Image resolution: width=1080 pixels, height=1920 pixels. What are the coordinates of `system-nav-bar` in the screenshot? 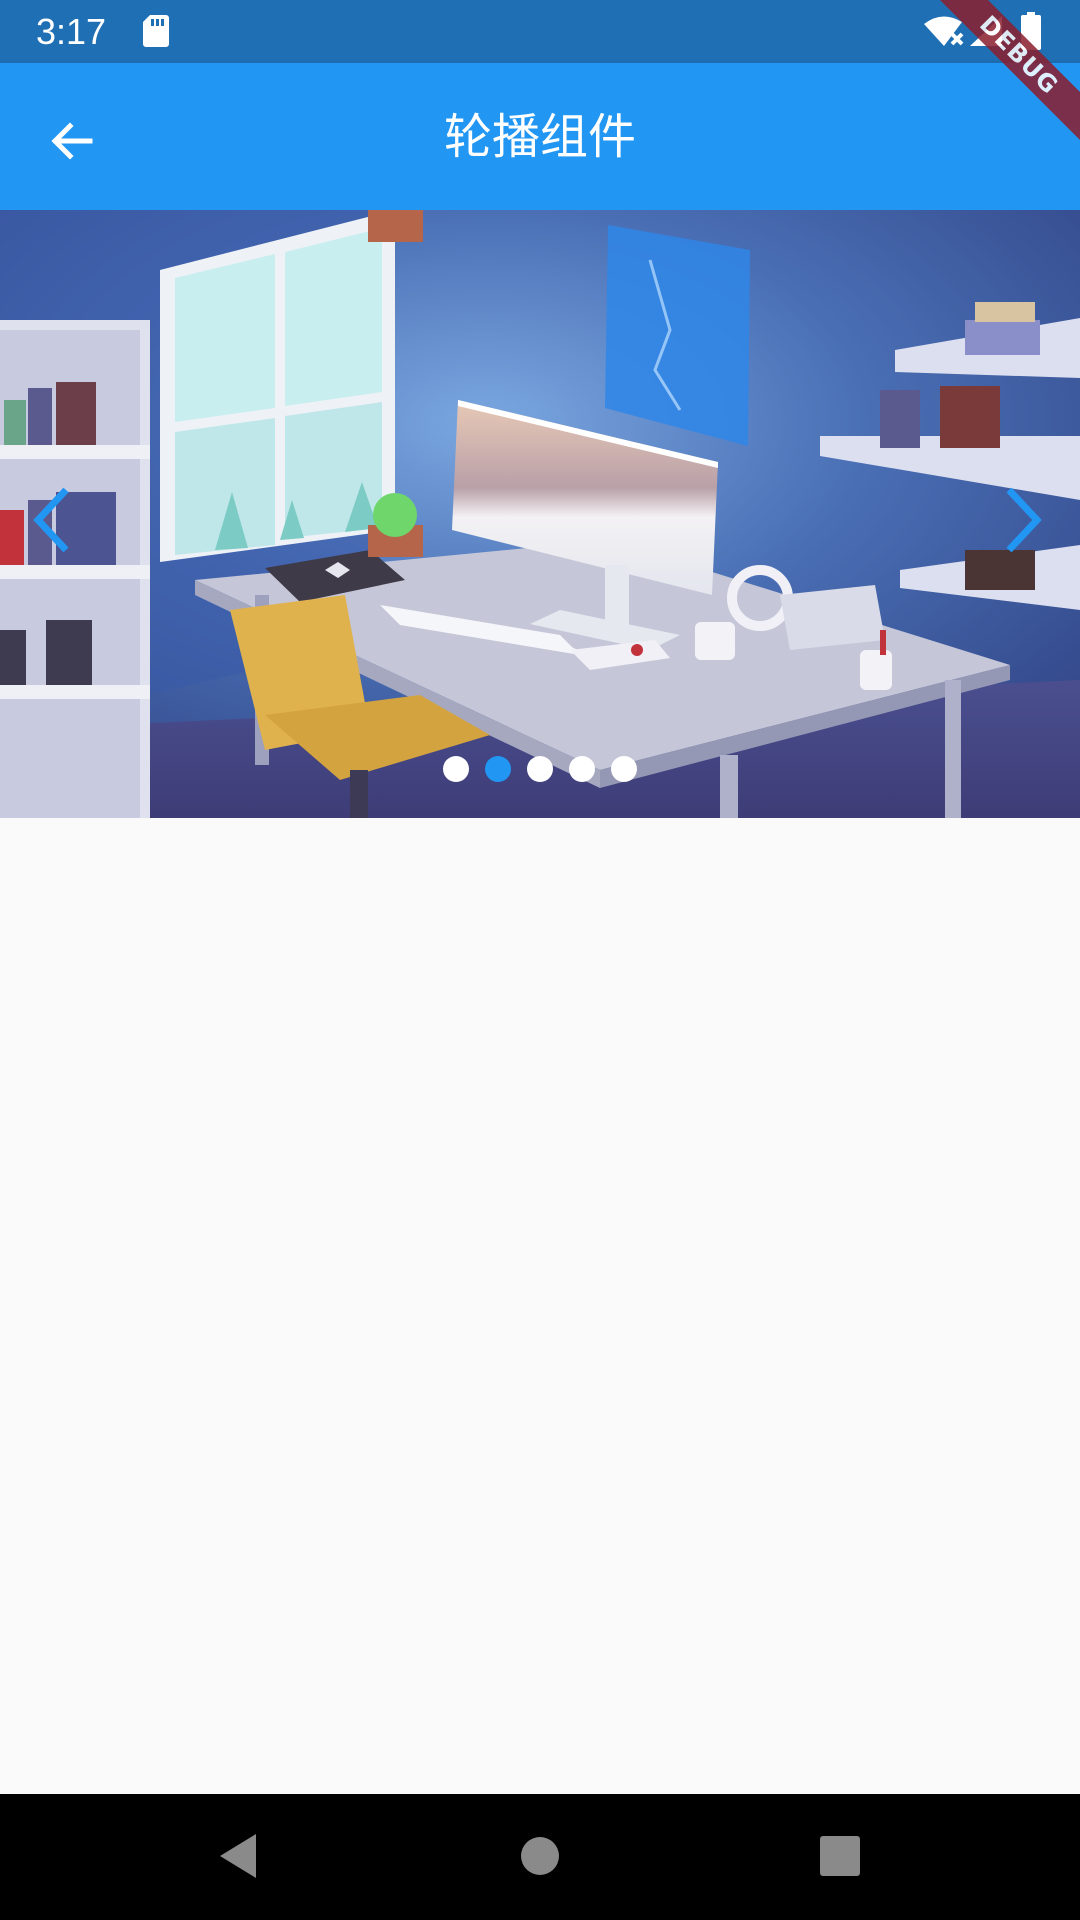 It's located at (540, 1857).